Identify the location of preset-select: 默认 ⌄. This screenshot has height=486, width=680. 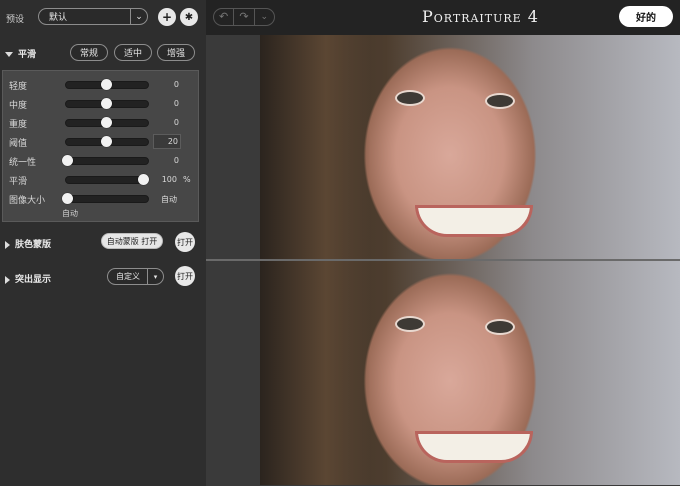
(93, 16).